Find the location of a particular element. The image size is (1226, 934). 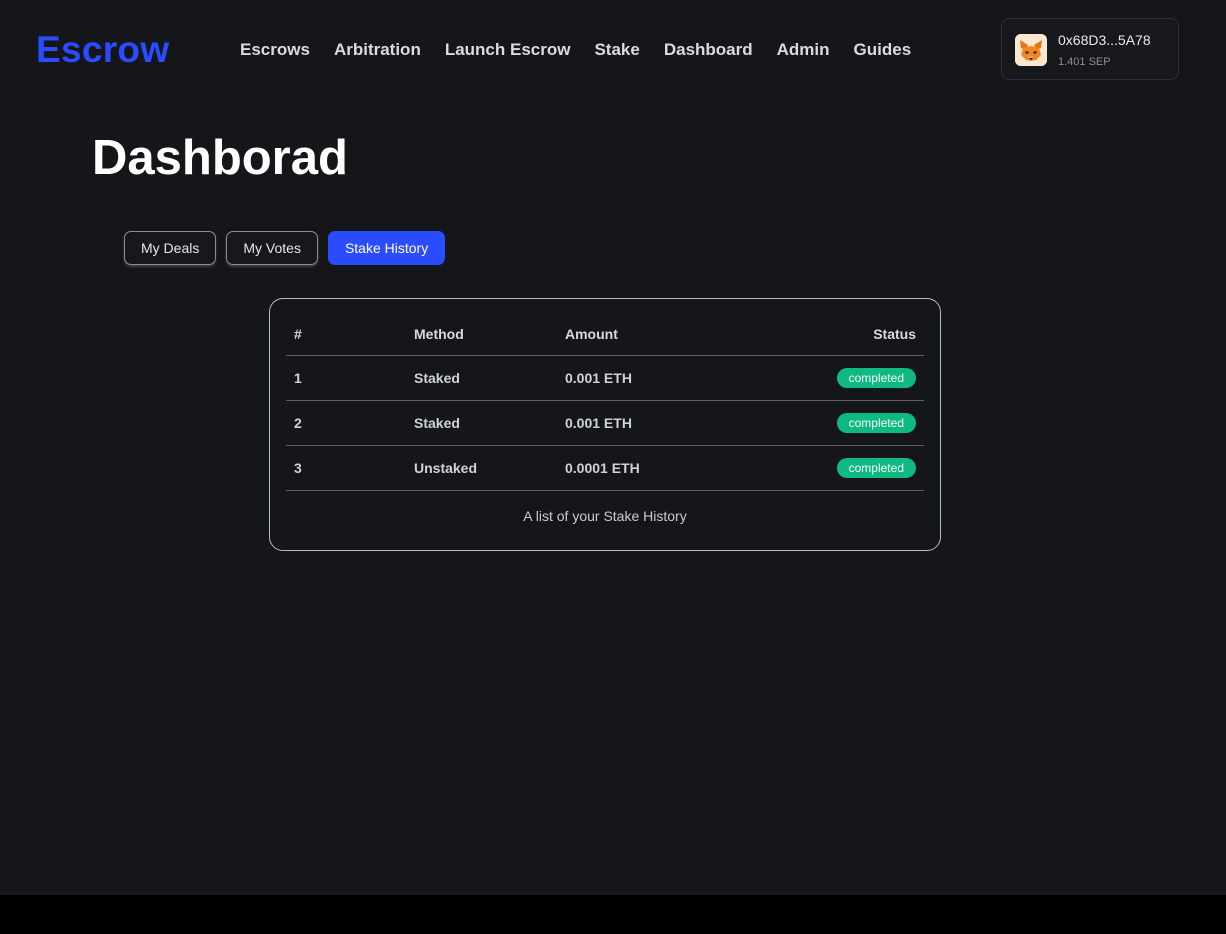

dashboard-tabs: My Deals My Votes Stake History is located at coordinates (289, 248).